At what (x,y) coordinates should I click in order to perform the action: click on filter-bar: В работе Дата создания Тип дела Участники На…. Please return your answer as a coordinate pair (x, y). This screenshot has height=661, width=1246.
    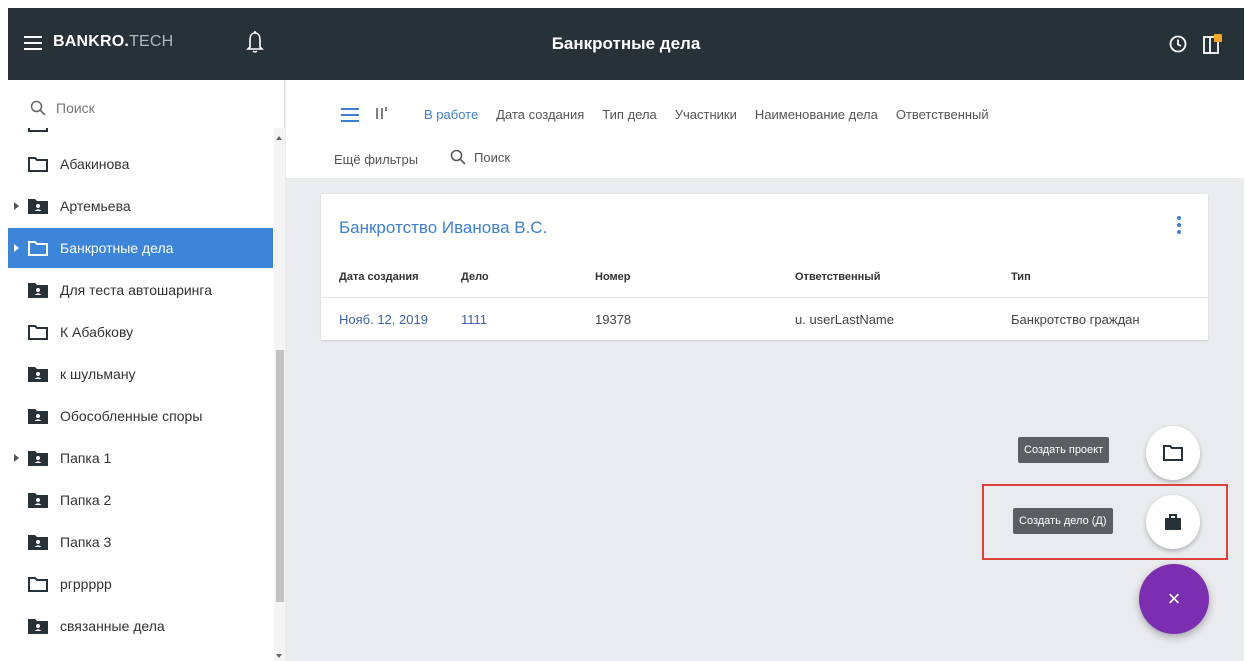
    Looking at the image, I should click on (765, 129).